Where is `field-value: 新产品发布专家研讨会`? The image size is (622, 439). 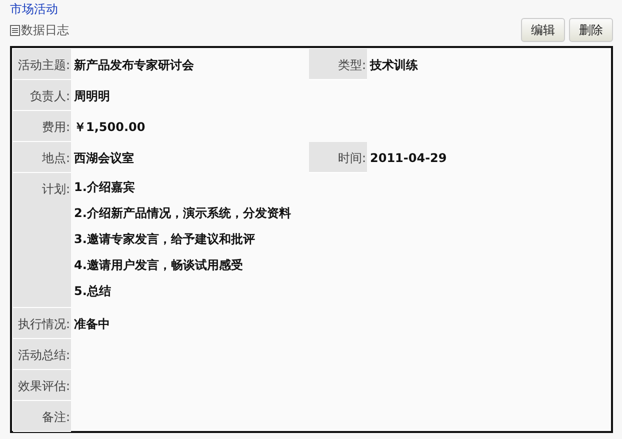 field-value: 新产品发布专家研讨会 is located at coordinates (134, 65).